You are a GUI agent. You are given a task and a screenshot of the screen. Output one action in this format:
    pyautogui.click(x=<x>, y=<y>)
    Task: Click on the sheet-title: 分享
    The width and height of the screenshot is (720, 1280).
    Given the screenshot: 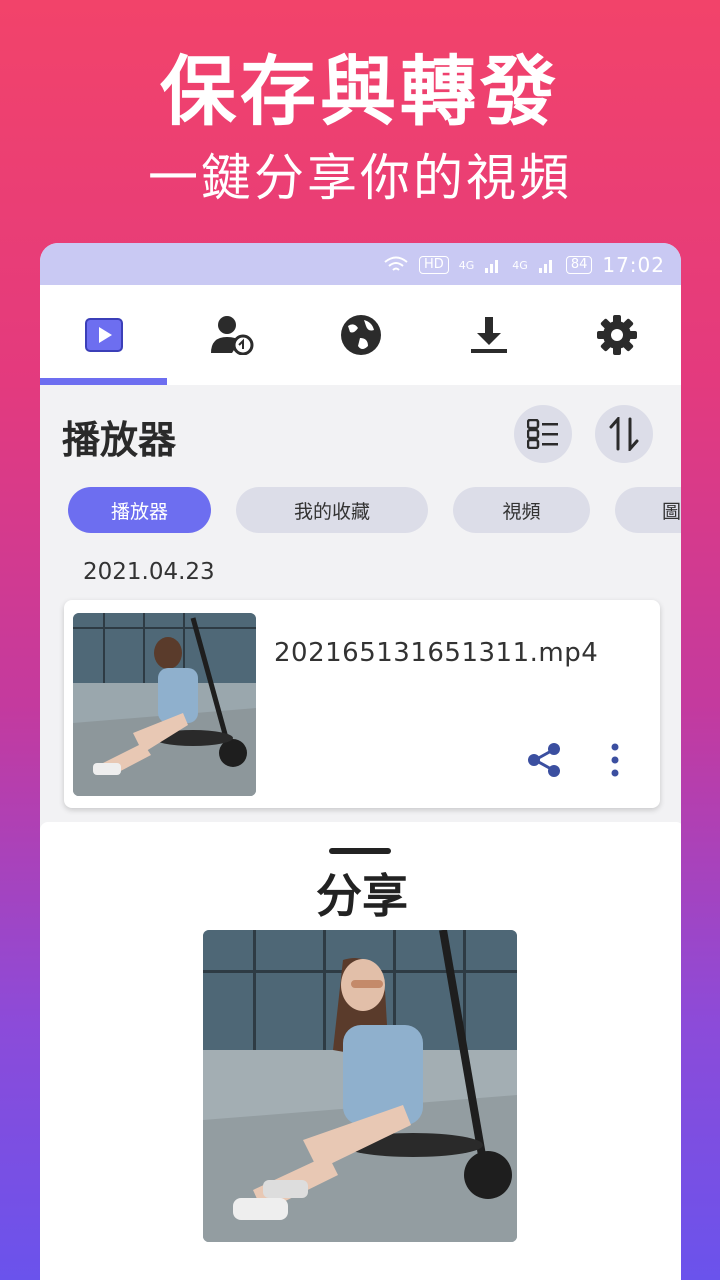 What is the action you would take?
    pyautogui.click(x=362, y=896)
    